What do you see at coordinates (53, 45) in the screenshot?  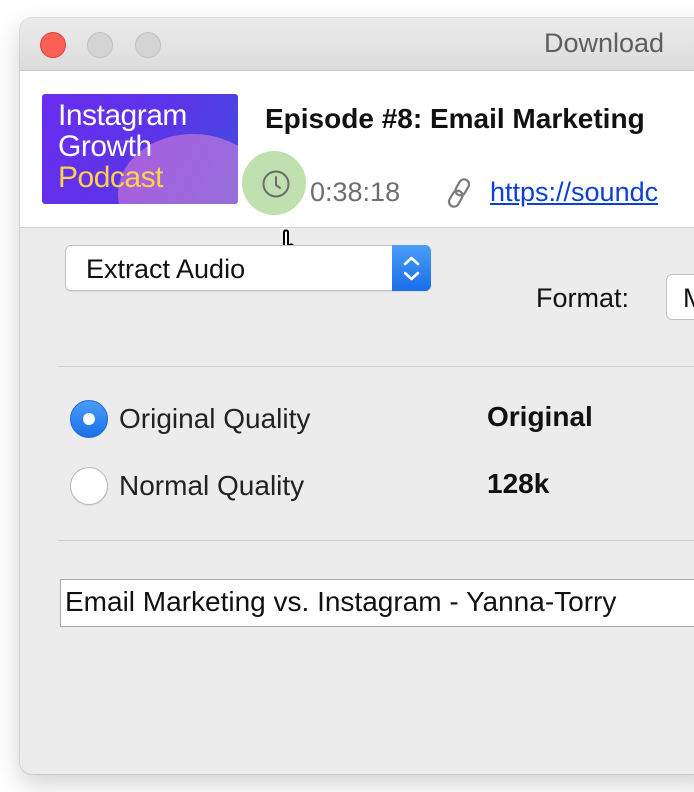 I see `close-window-button` at bounding box center [53, 45].